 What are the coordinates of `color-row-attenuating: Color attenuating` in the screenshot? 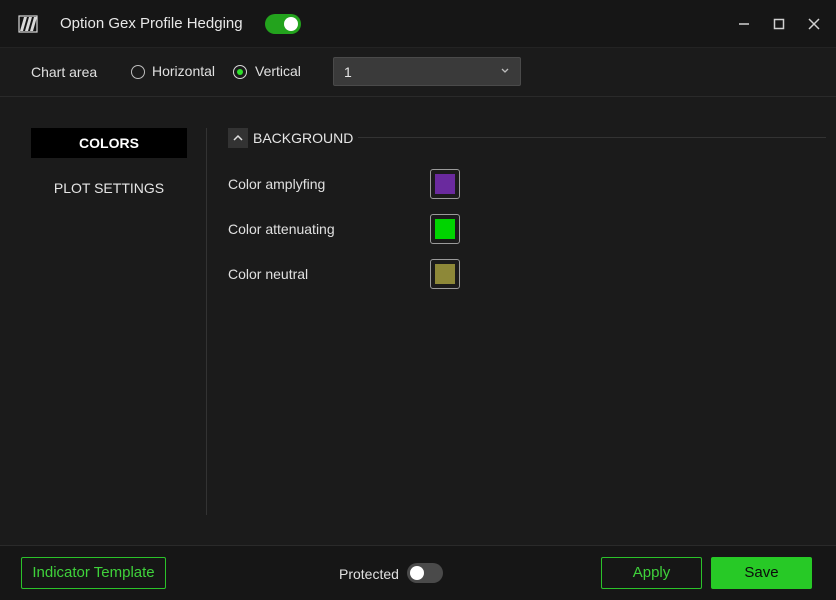 It's located at (348, 229).